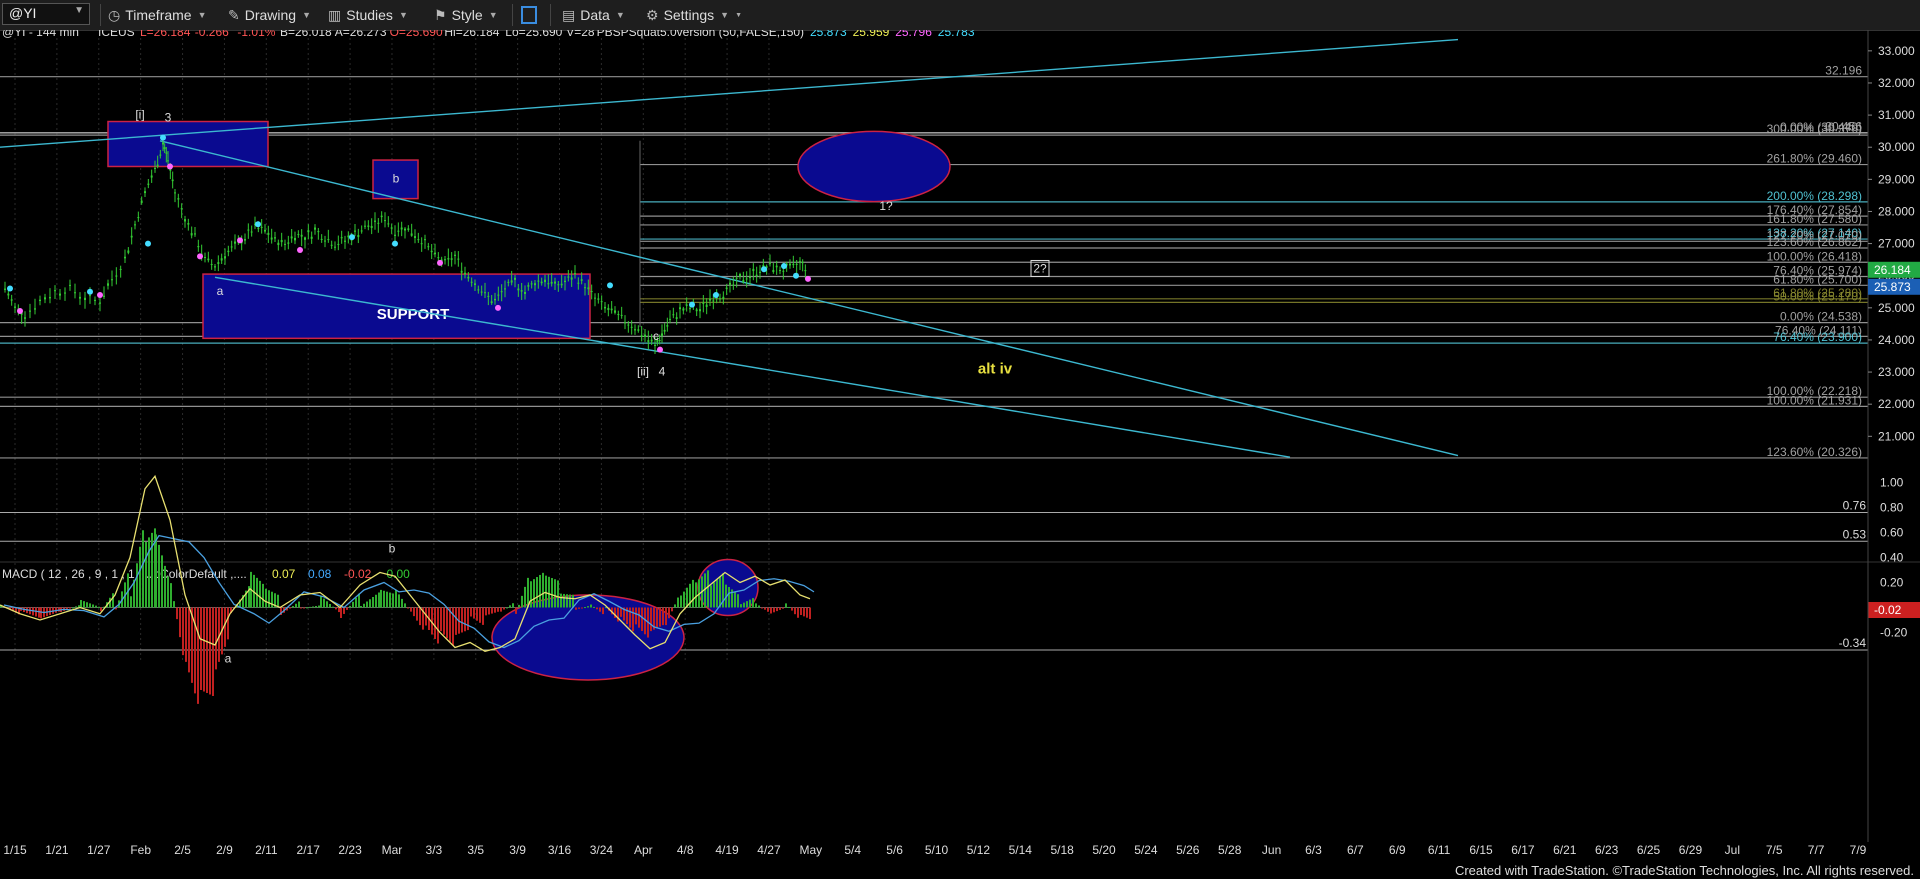  Describe the element at coordinates (220, 291) in the screenshot. I see `wave-label: a` at that location.